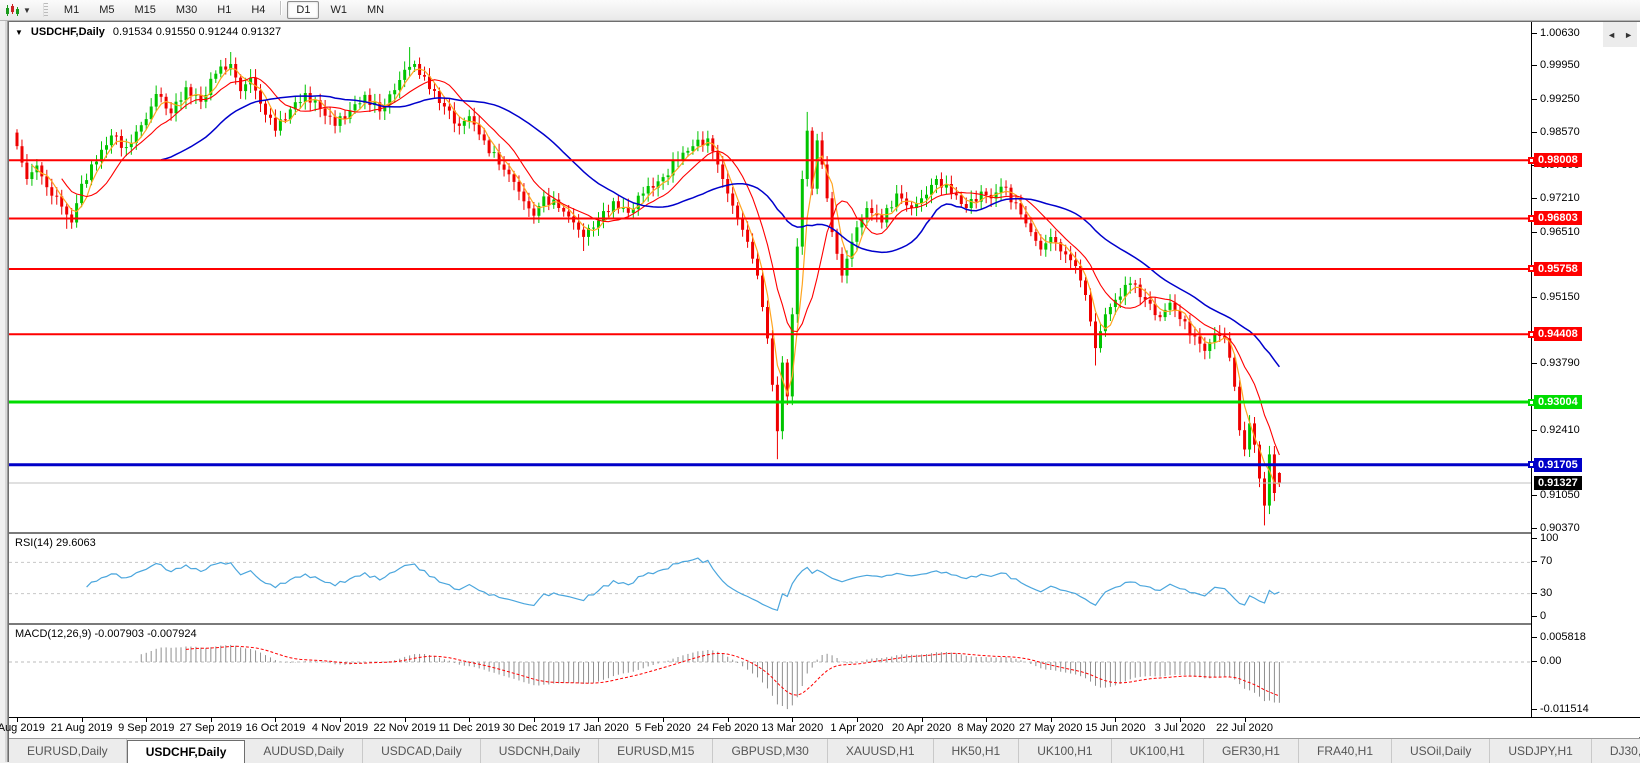 This screenshot has width=1640, height=763. What do you see at coordinates (1541, 751) in the screenshot?
I see `tab-usdjpy-h1: USDJPY,H1` at bounding box center [1541, 751].